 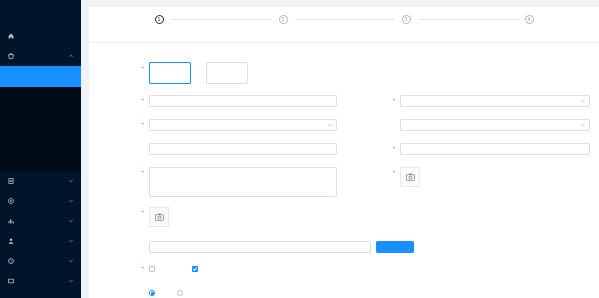 I want to click on sidebar-item-product-tag, so click(x=40, y=160).